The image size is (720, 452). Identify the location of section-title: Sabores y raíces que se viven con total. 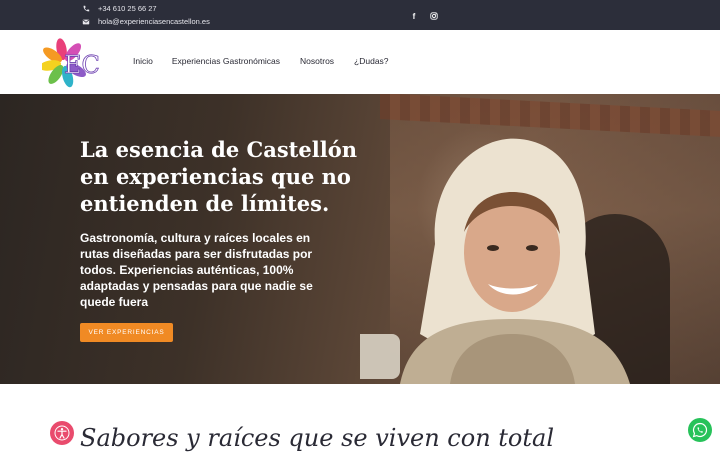
(317, 438).